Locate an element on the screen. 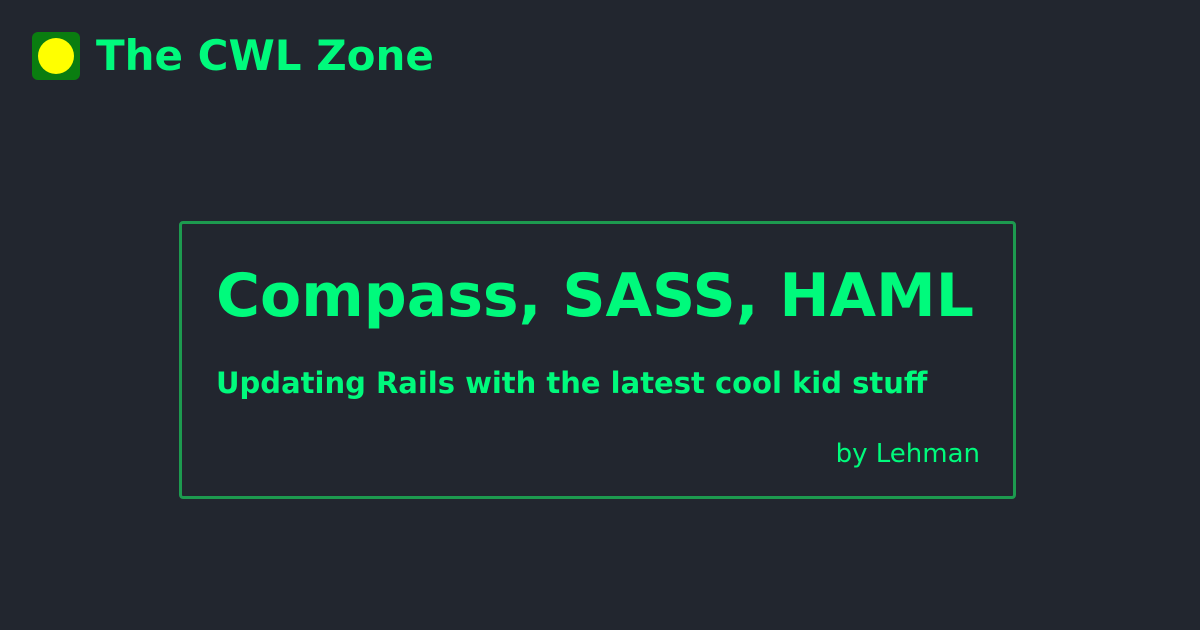 The image size is (1200, 630). site-logo-icon is located at coordinates (56, 56).